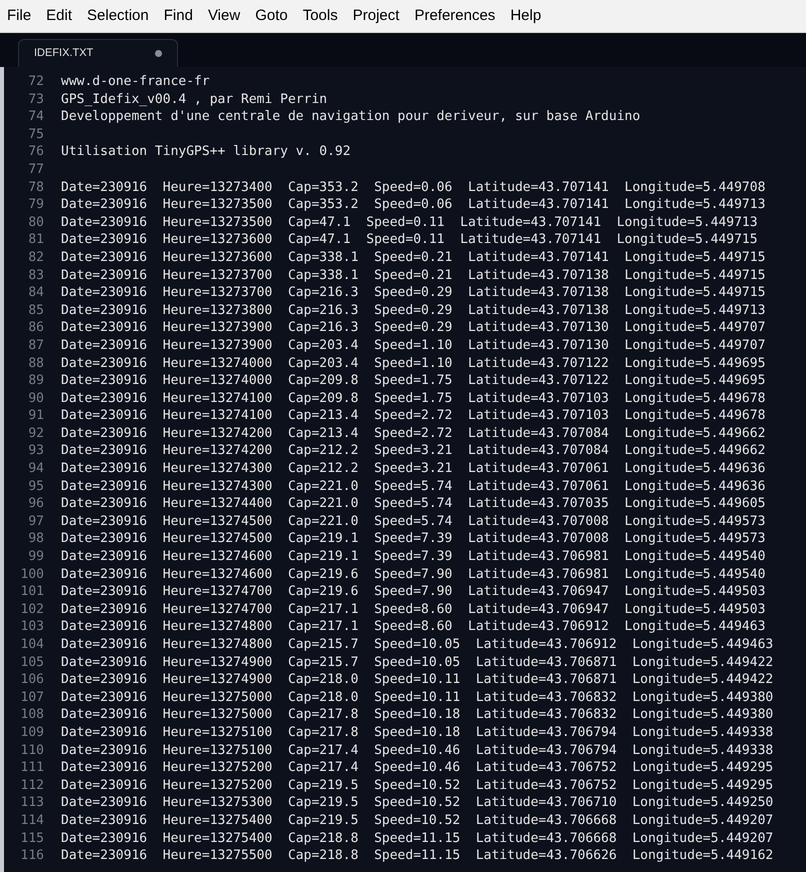 This screenshot has height=872, width=806. I want to click on line-number: 74, so click(35, 117).